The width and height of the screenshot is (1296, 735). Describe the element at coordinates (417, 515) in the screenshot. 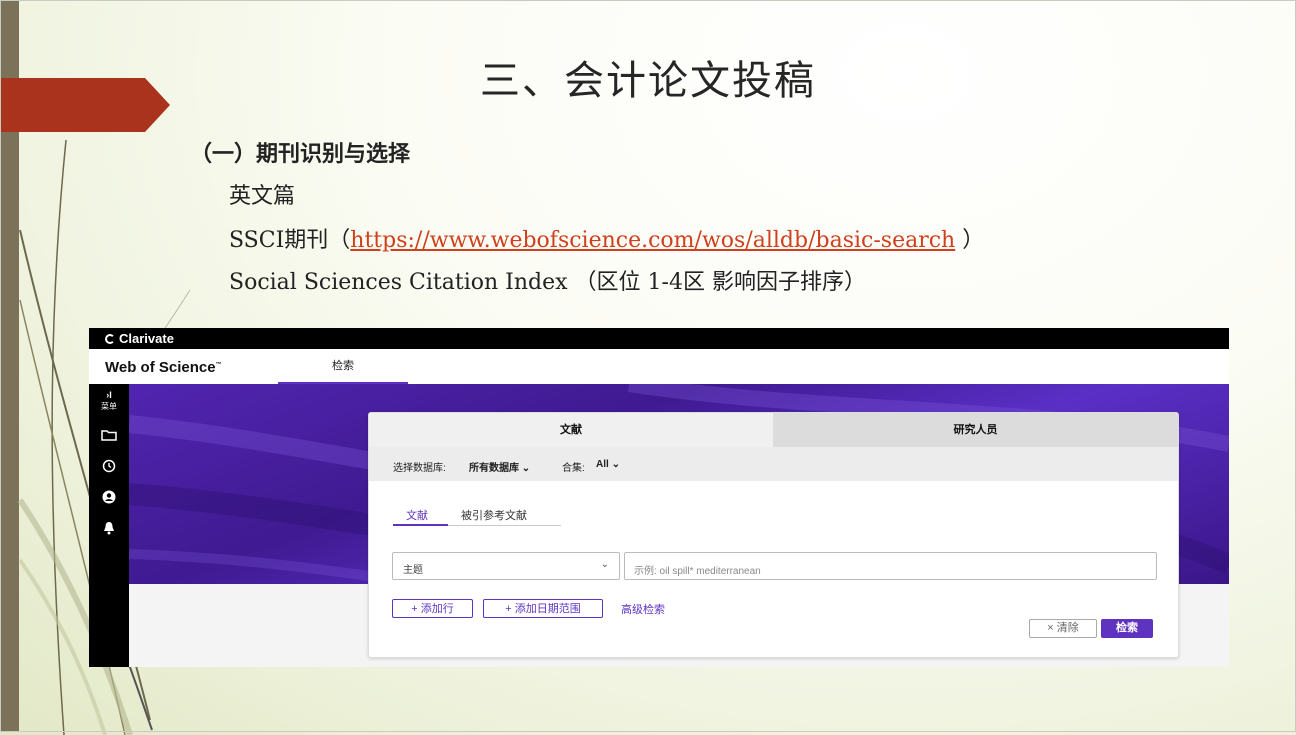

I see `subtab-documents: 文献` at that location.